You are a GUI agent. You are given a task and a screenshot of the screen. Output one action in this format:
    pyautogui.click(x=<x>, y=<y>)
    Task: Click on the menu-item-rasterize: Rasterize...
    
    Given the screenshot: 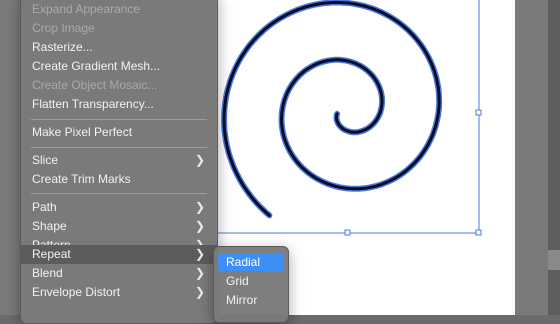 What is the action you would take?
    pyautogui.click(x=119, y=47)
    